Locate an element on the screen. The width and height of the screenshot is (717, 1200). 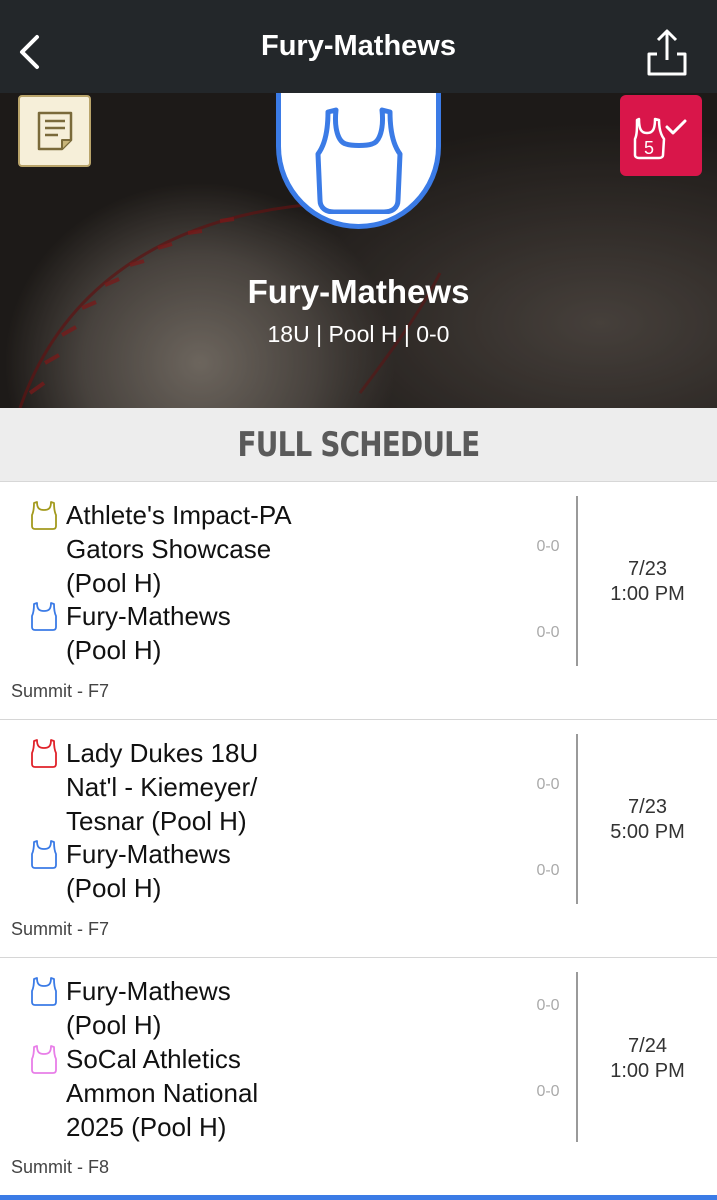
notes-button is located at coordinates (54, 131).